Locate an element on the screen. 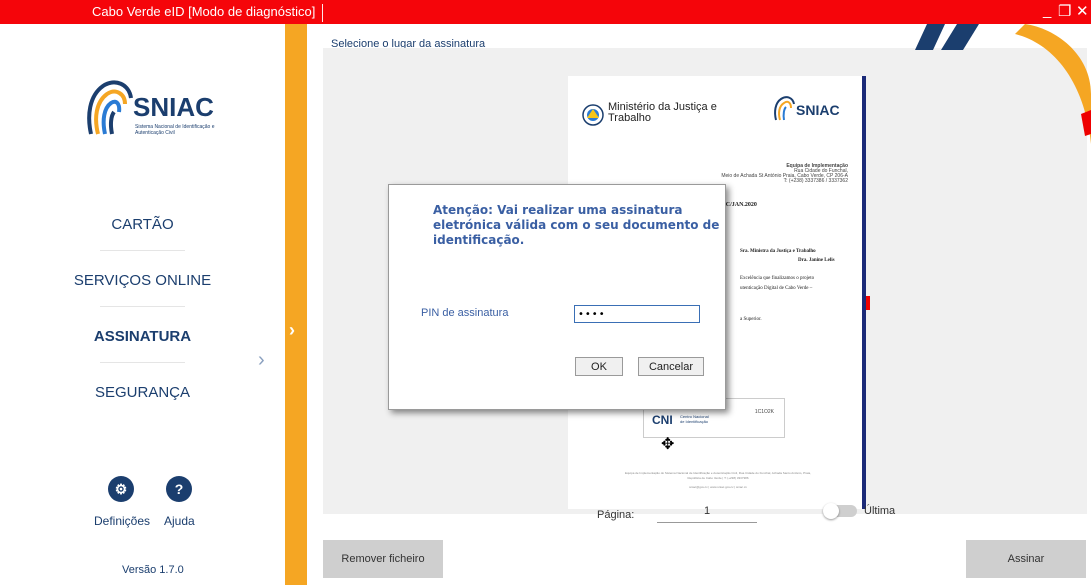  help-button: ? is located at coordinates (179, 489).